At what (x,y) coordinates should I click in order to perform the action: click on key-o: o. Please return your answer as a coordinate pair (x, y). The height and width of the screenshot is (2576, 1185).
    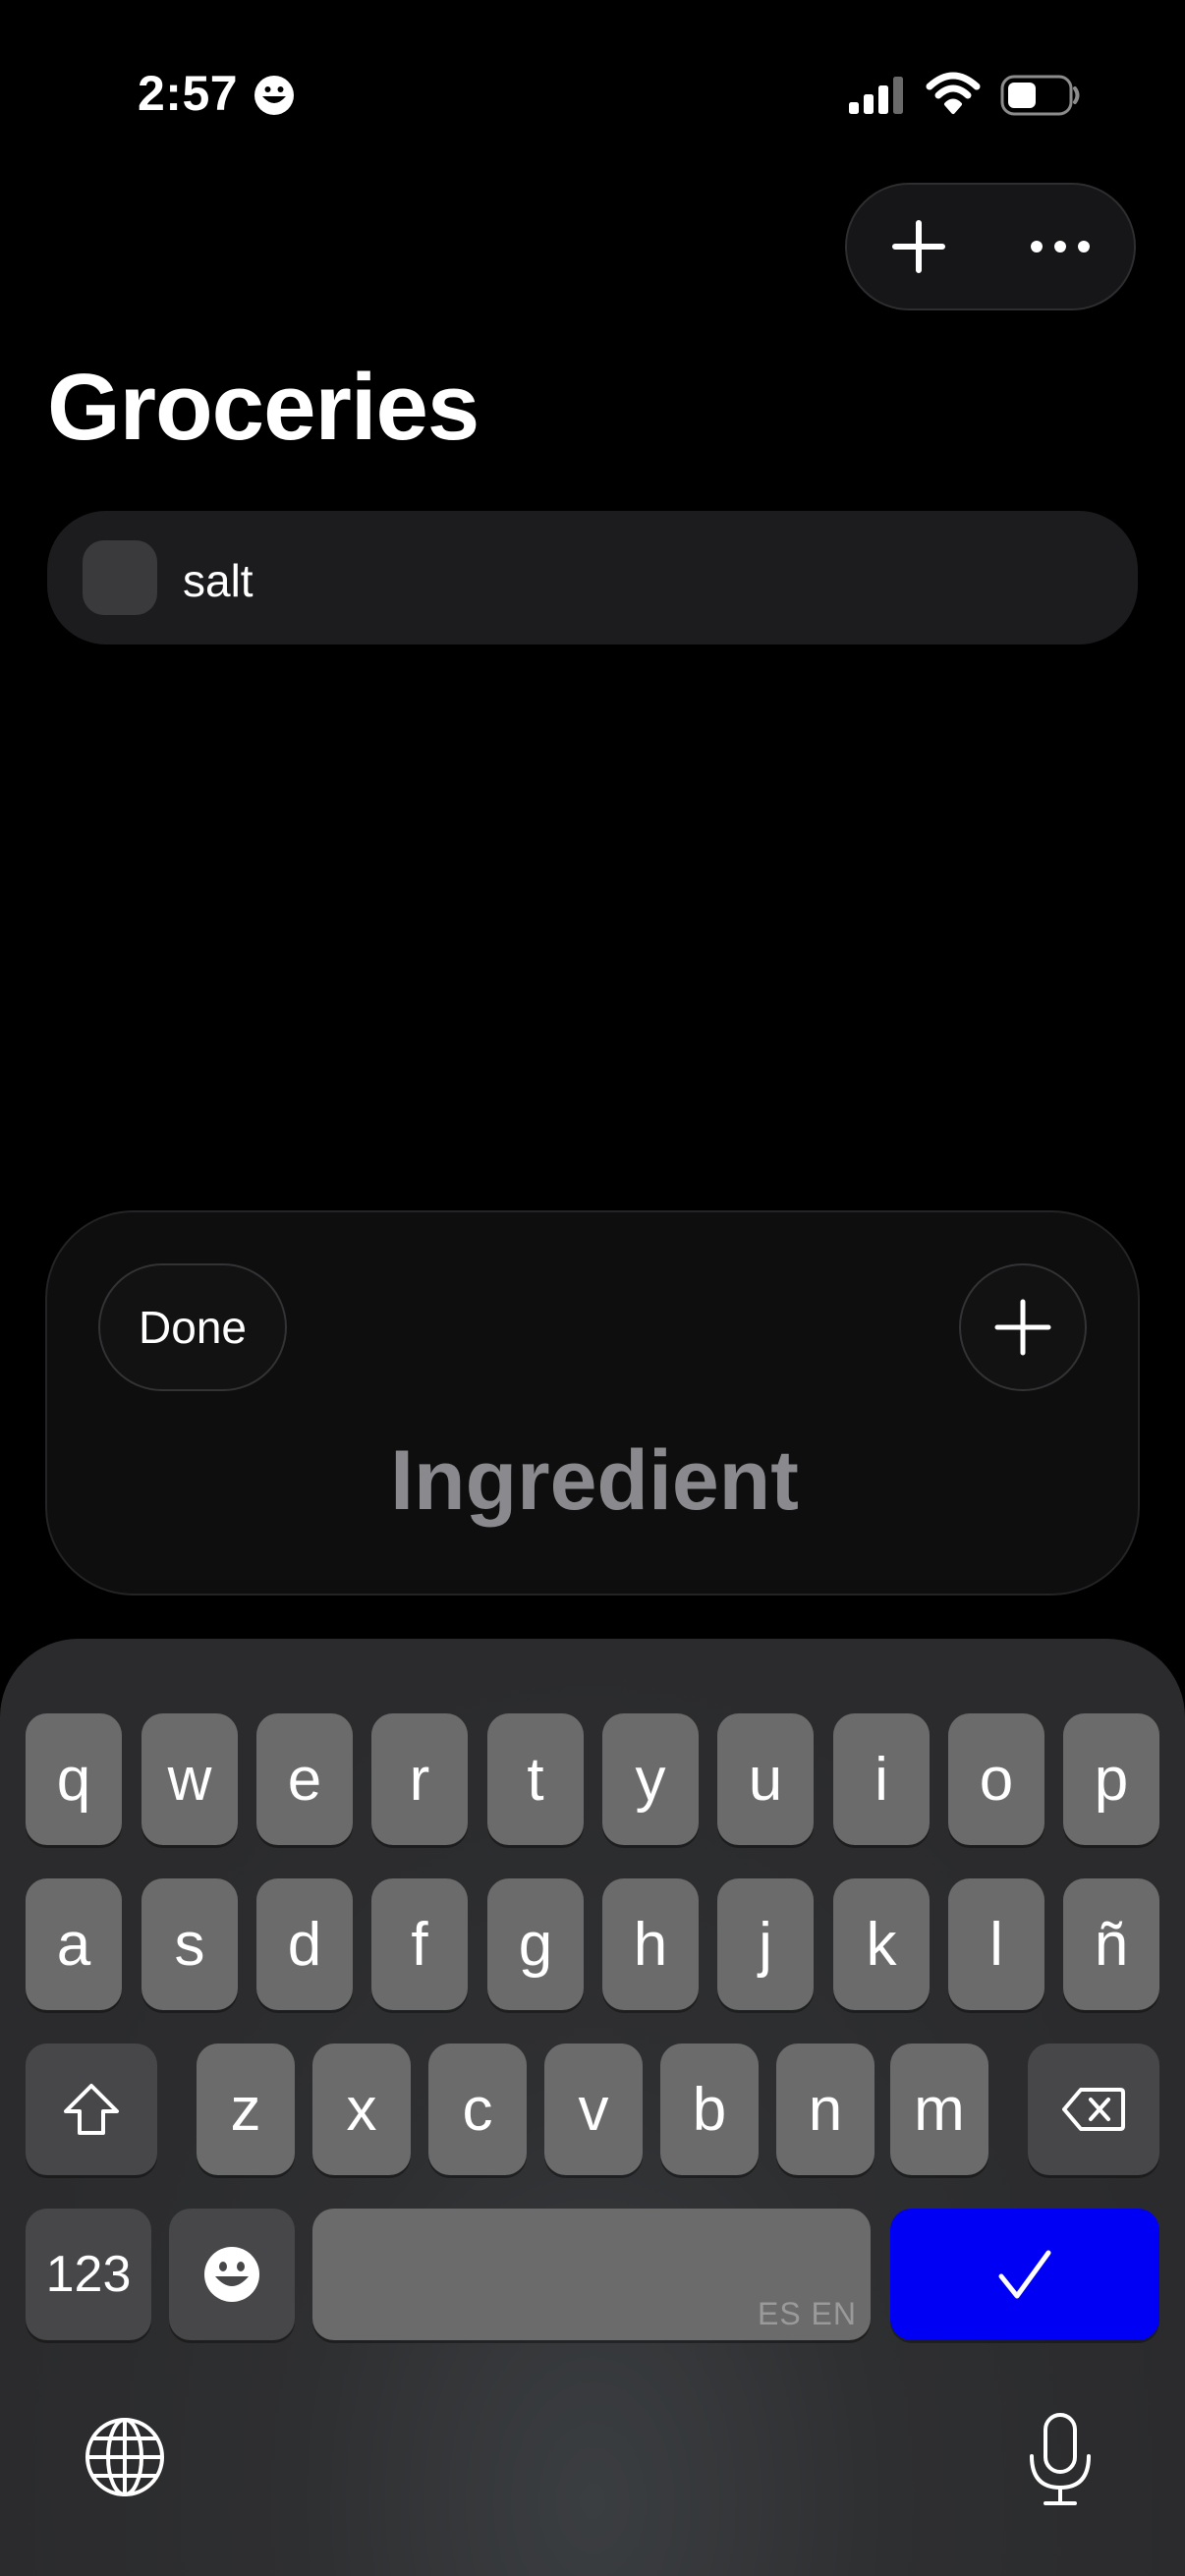
    Looking at the image, I should click on (996, 1779).